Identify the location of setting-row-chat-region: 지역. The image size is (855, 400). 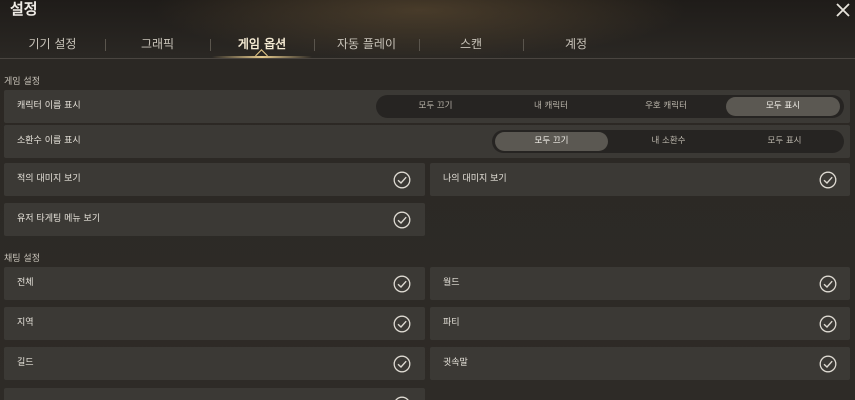
(214, 323).